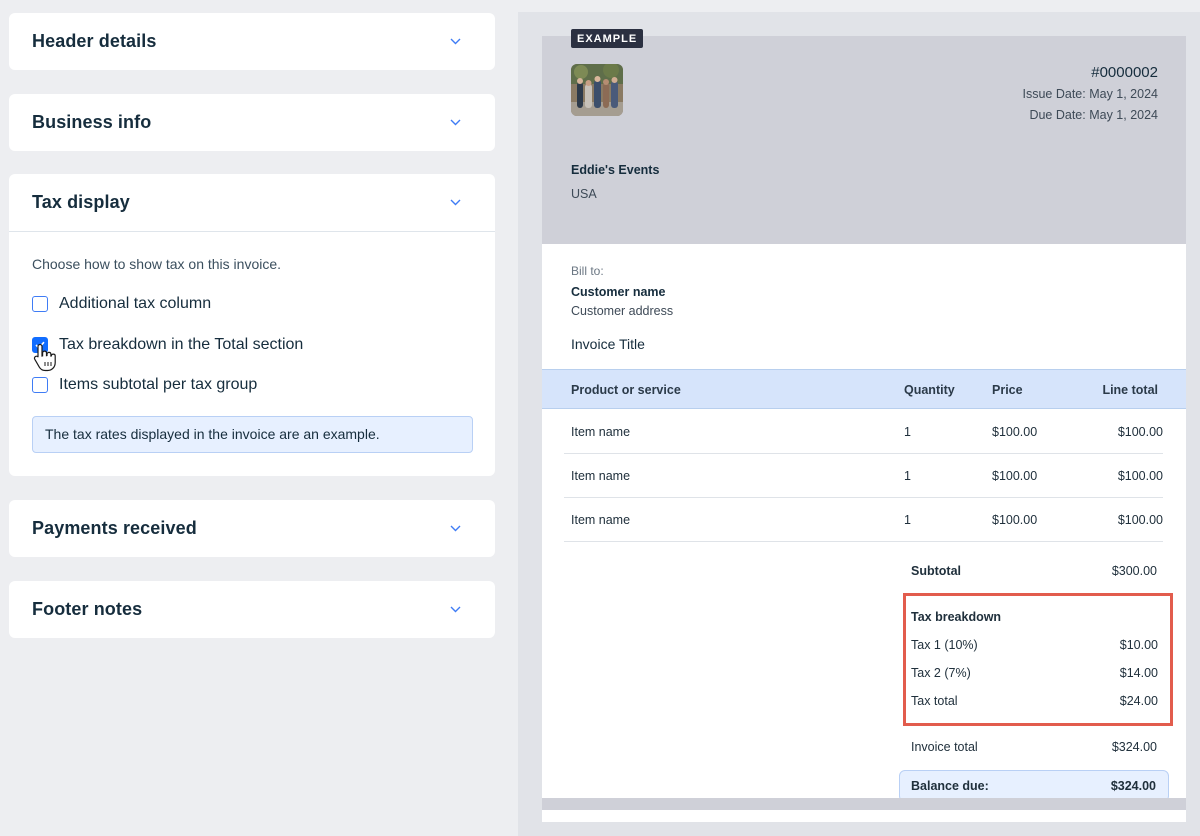 This screenshot has width=1200, height=836. I want to click on option-label: Items subtotal per tax group, so click(158, 384).